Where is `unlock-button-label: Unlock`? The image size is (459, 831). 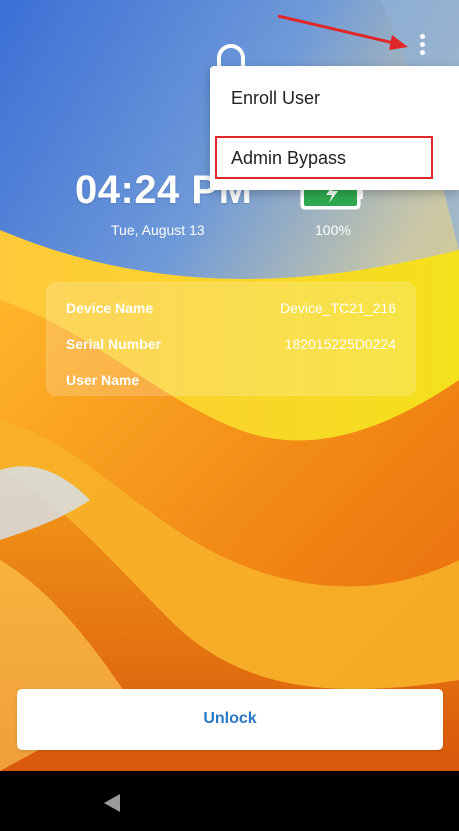
unlock-button-label: Unlock is located at coordinates (230, 718).